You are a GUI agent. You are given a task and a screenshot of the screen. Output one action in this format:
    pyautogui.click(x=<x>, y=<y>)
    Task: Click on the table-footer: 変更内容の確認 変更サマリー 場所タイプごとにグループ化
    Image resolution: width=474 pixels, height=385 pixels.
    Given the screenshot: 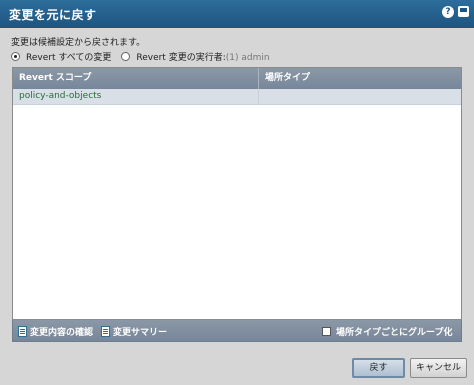 What is the action you would take?
    pyautogui.click(x=237, y=331)
    